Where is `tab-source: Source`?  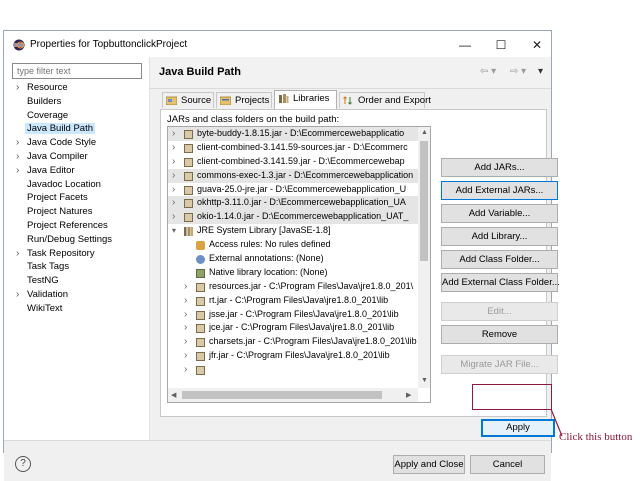
tab-source: Source is located at coordinates (188, 100).